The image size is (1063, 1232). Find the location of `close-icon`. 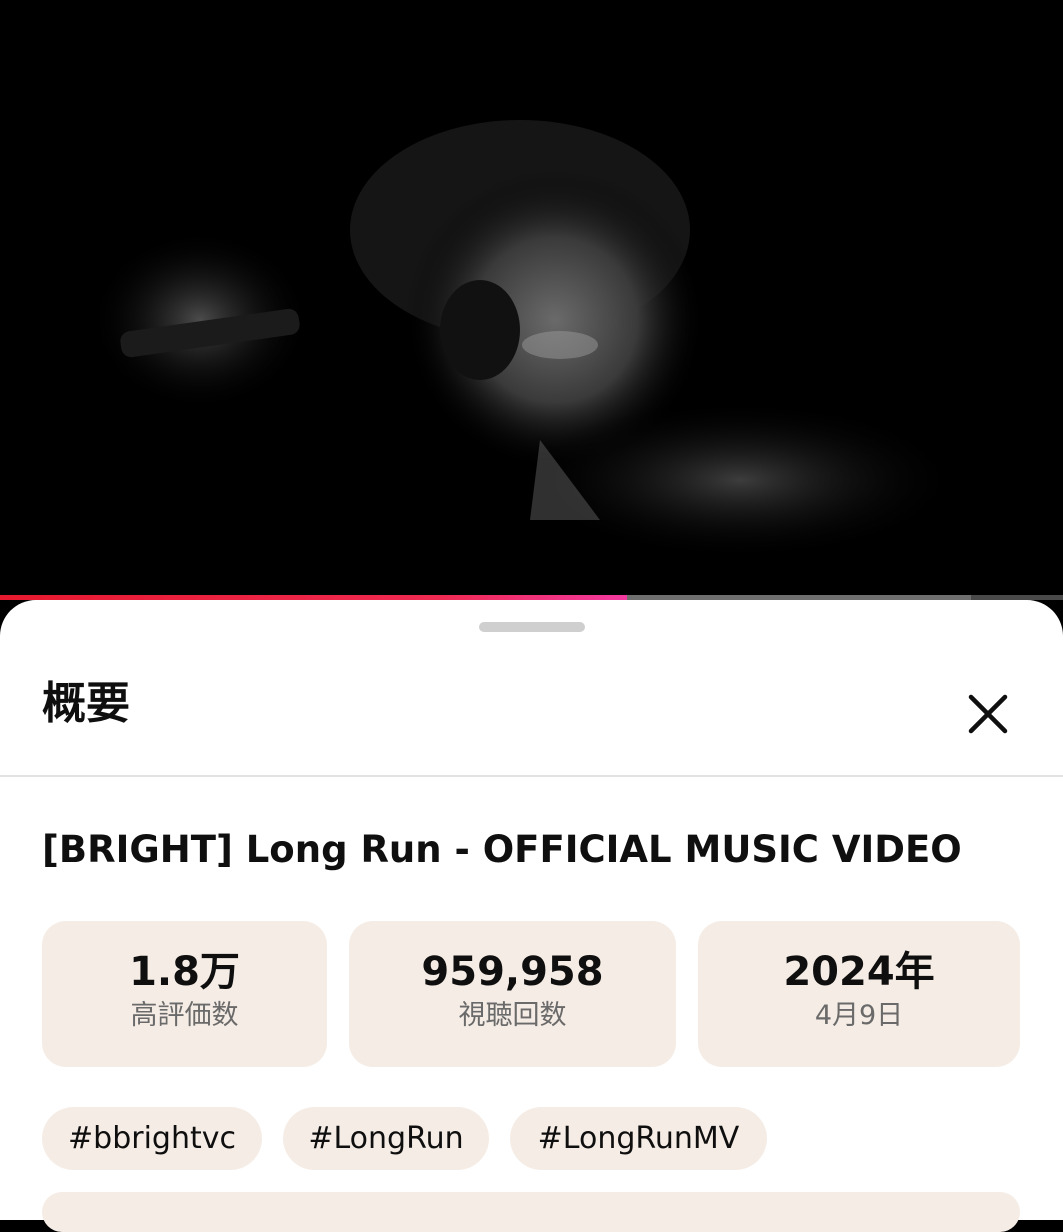

close-icon is located at coordinates (988, 714).